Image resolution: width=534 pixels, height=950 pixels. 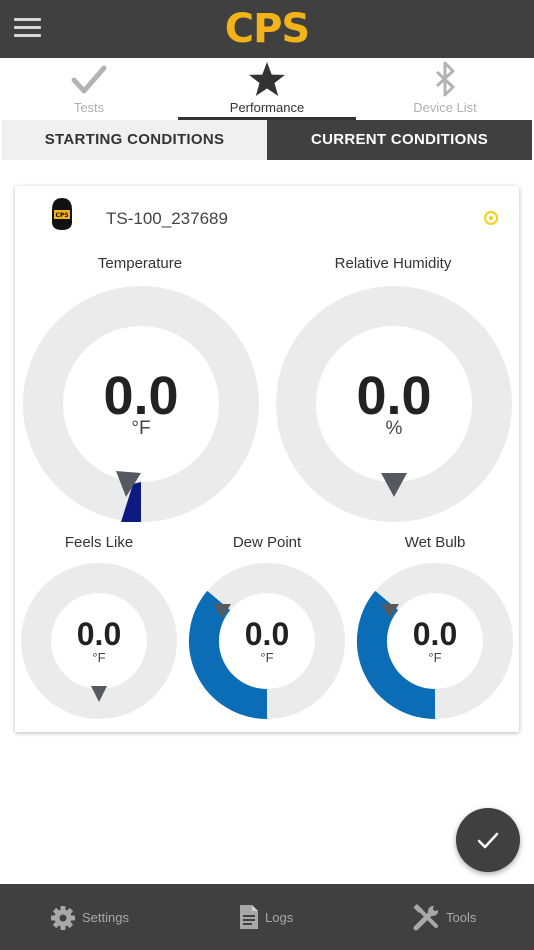 What do you see at coordinates (99, 657) in the screenshot?
I see `feels-like-unit: °F` at bounding box center [99, 657].